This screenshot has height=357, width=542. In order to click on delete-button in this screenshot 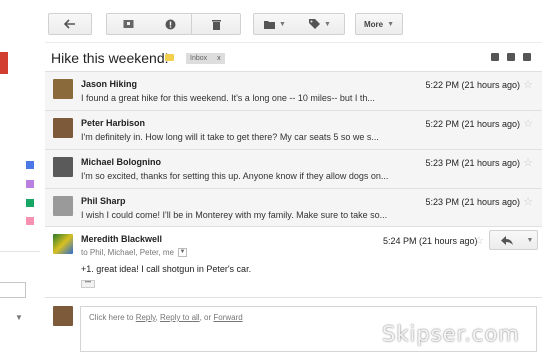, I will do `click(216, 24)`.